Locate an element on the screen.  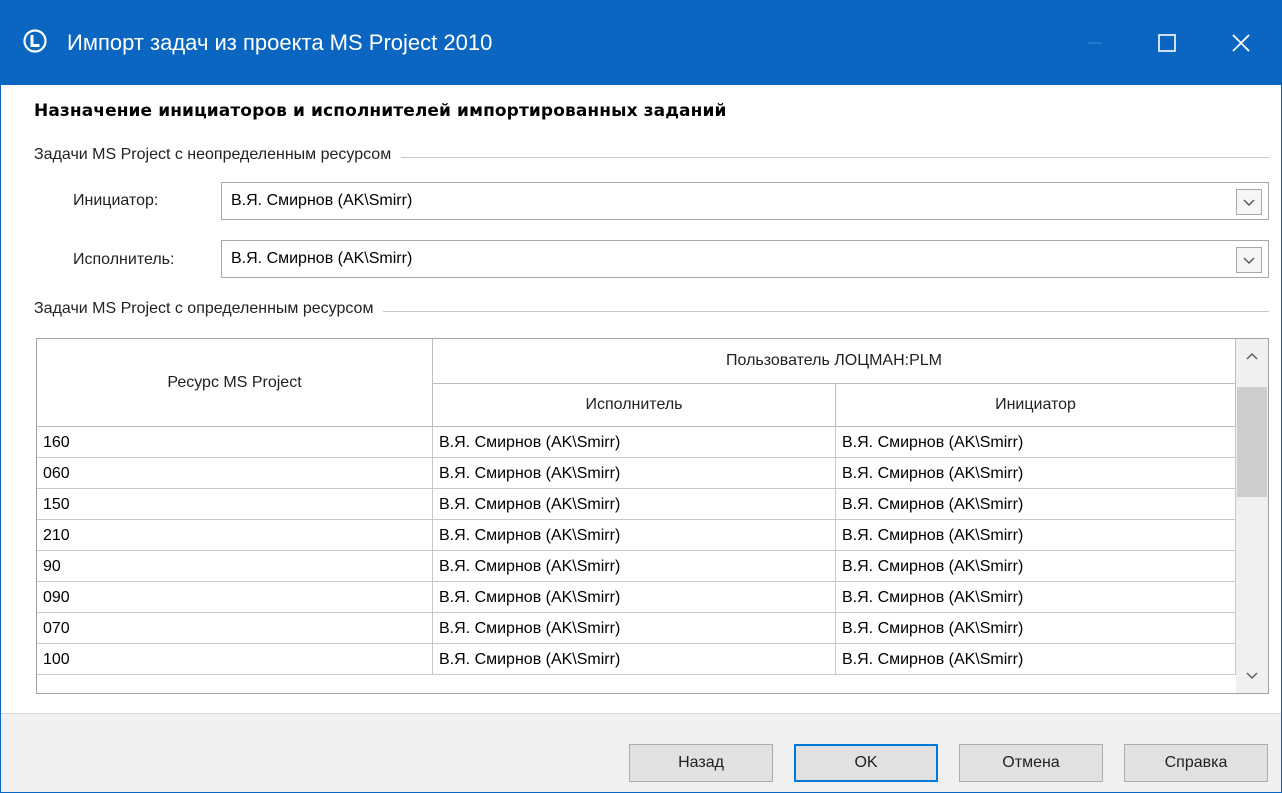
column-header-resource: Ресурс MS Project is located at coordinates (235, 383).